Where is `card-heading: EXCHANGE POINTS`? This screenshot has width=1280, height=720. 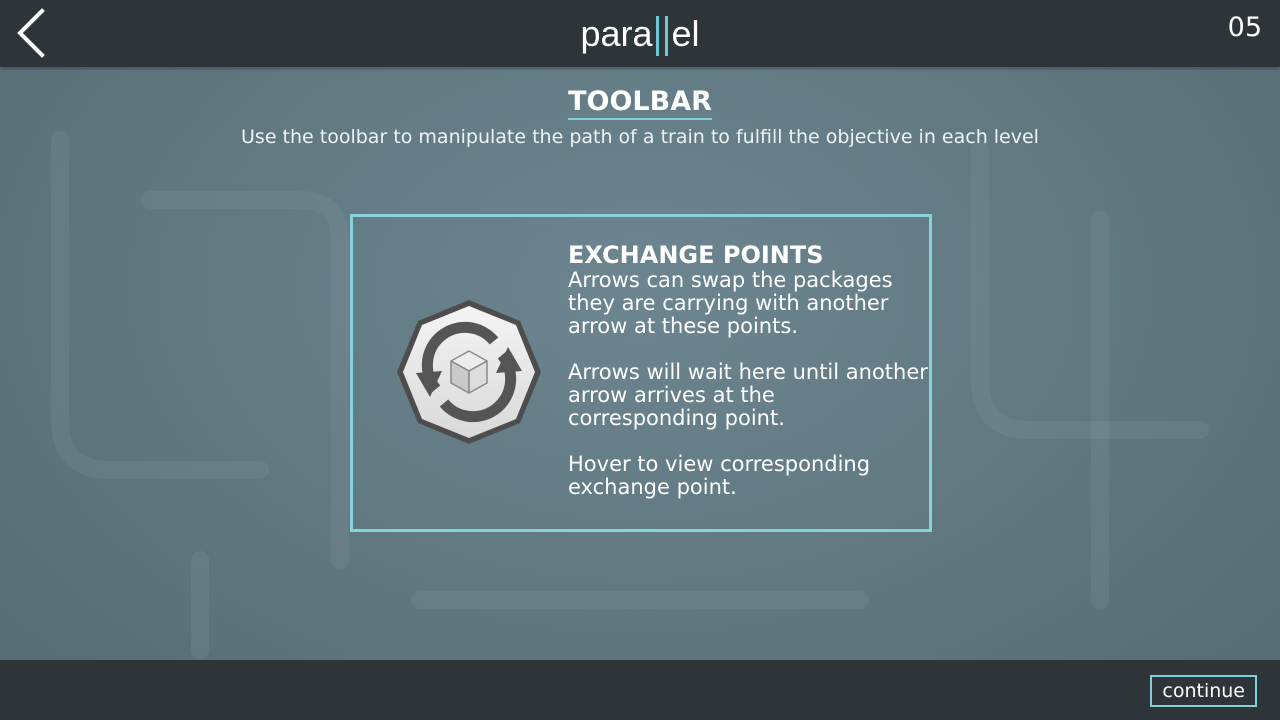 card-heading: EXCHANGE POINTS is located at coordinates (696, 255).